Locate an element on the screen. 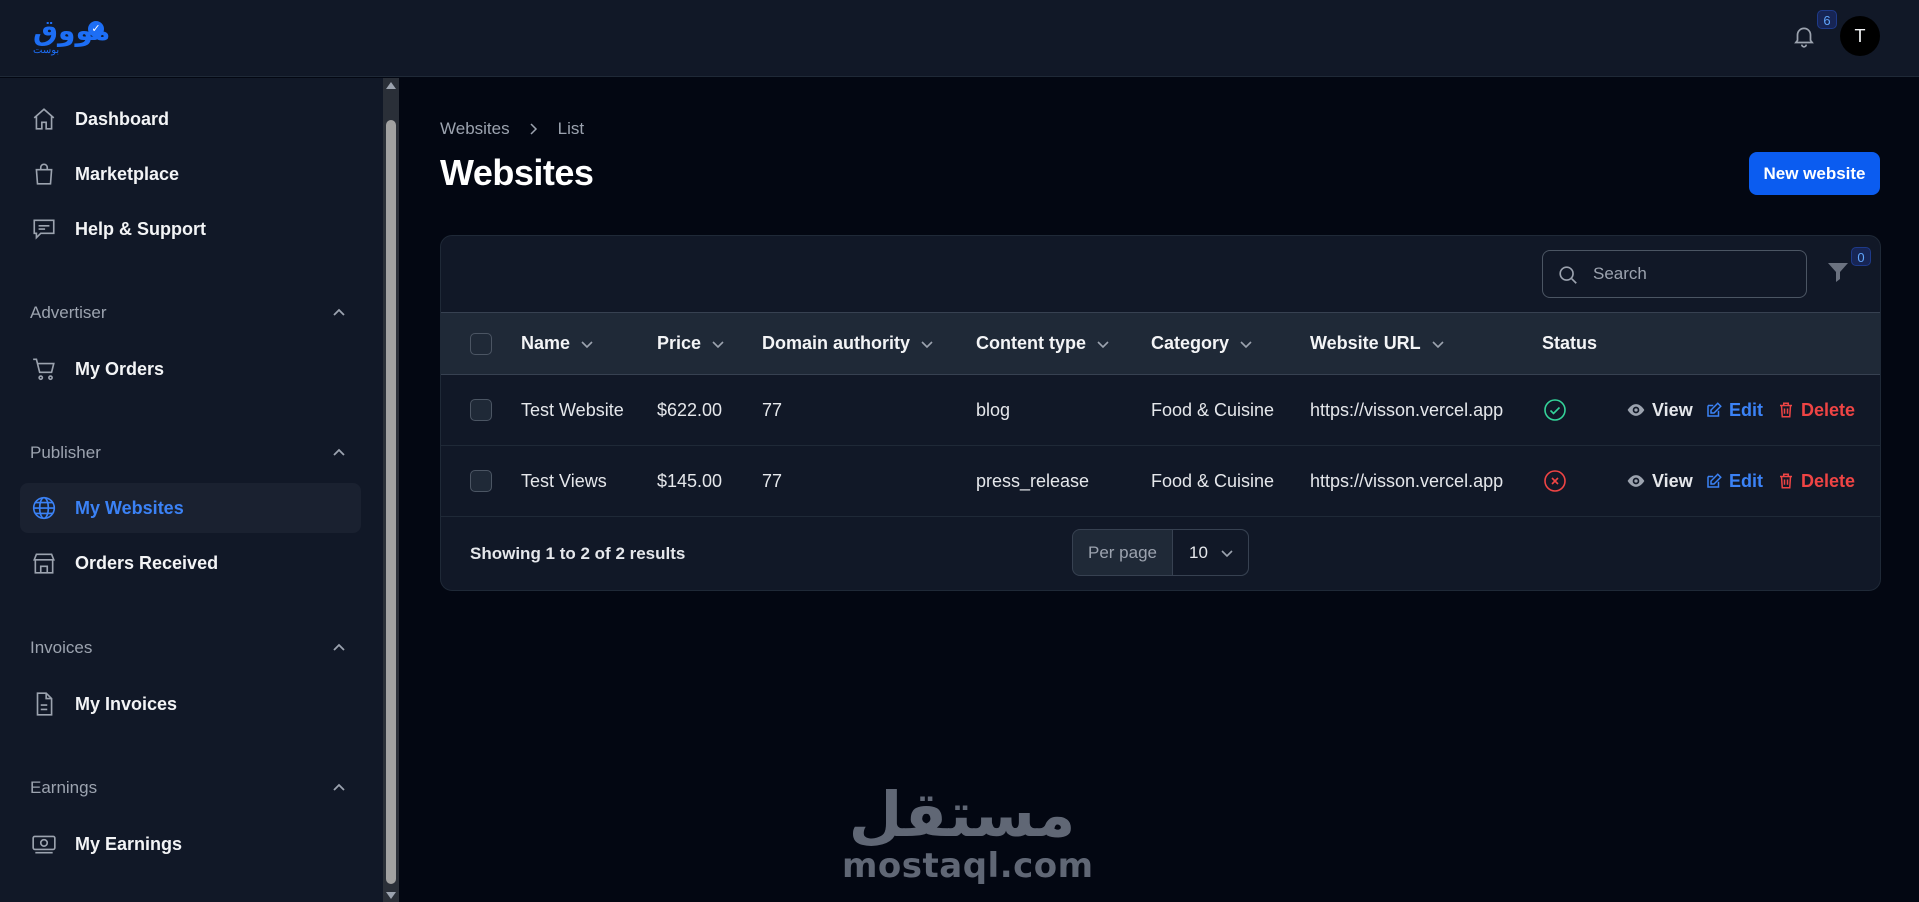 The width and height of the screenshot is (1919, 902). chevron-right-icon is located at coordinates (533, 129).